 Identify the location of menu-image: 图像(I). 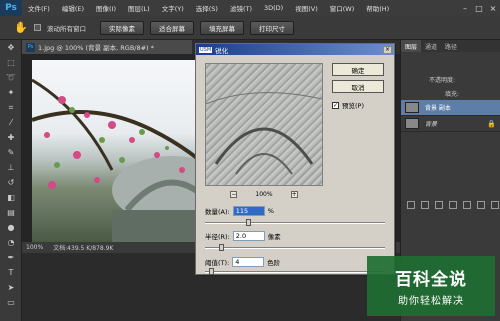
(106, 8).